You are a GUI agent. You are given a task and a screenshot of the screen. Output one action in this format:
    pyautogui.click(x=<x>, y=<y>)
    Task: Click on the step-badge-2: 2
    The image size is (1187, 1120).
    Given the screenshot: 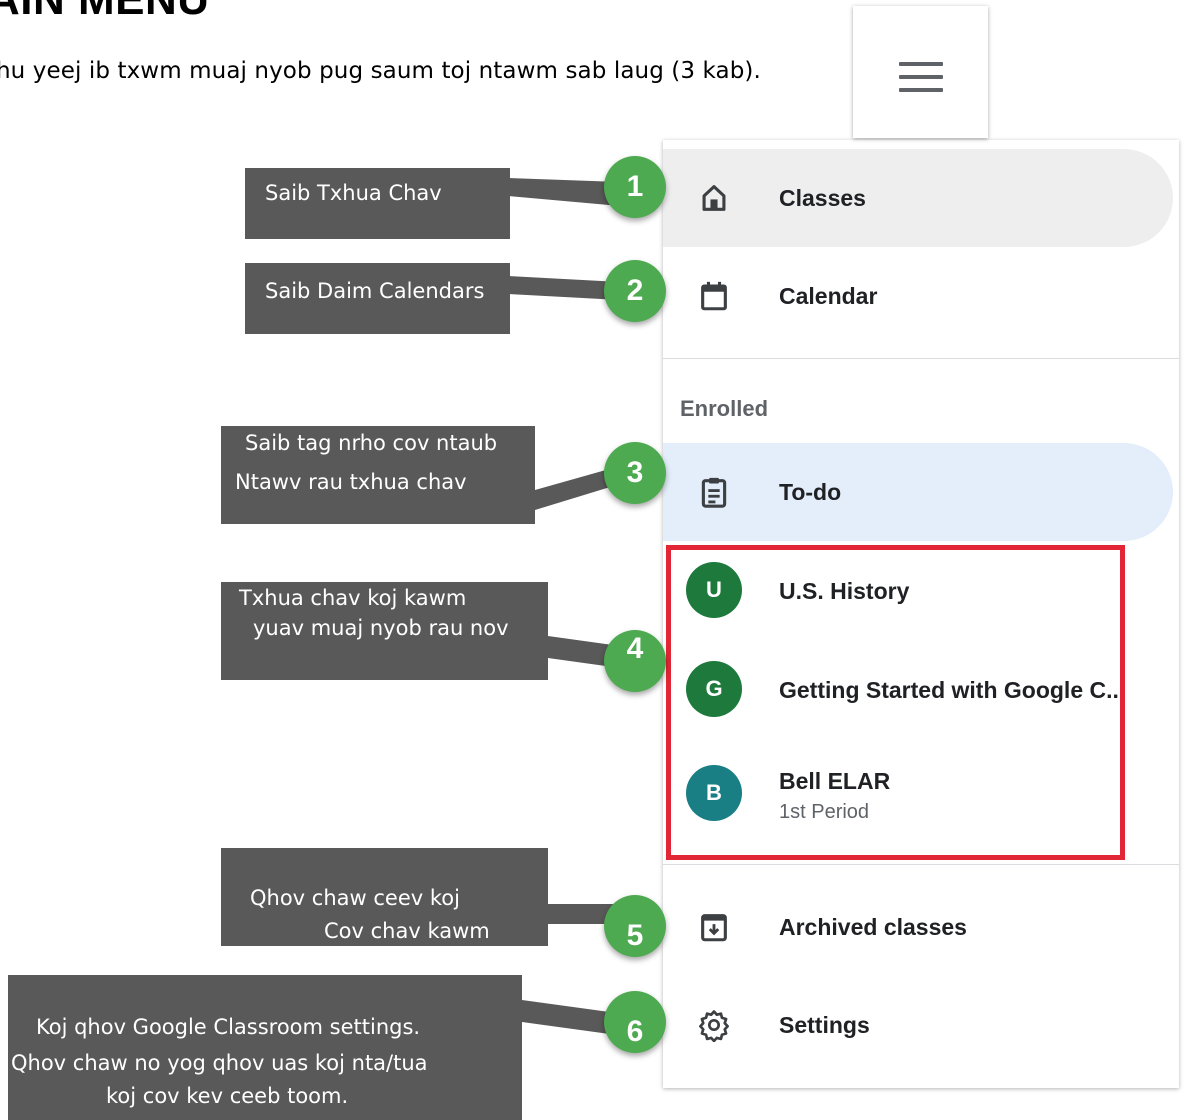 What is the action you would take?
    pyautogui.click(x=635, y=291)
    